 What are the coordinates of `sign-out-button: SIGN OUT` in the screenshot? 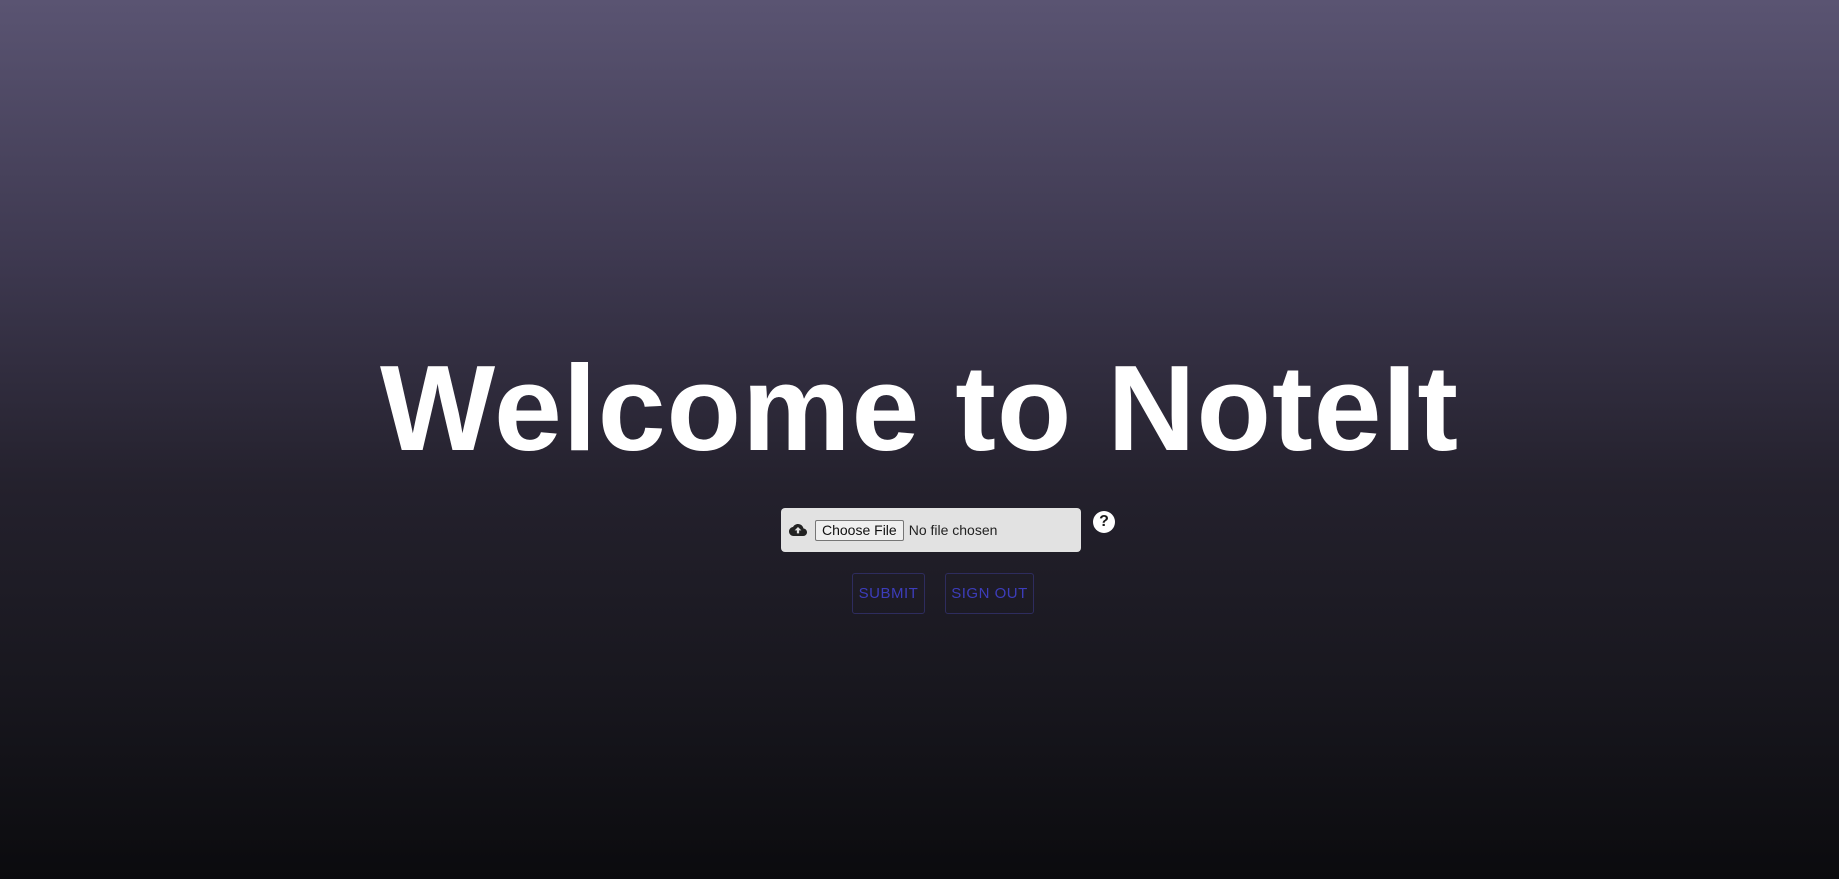 It's located at (989, 593).